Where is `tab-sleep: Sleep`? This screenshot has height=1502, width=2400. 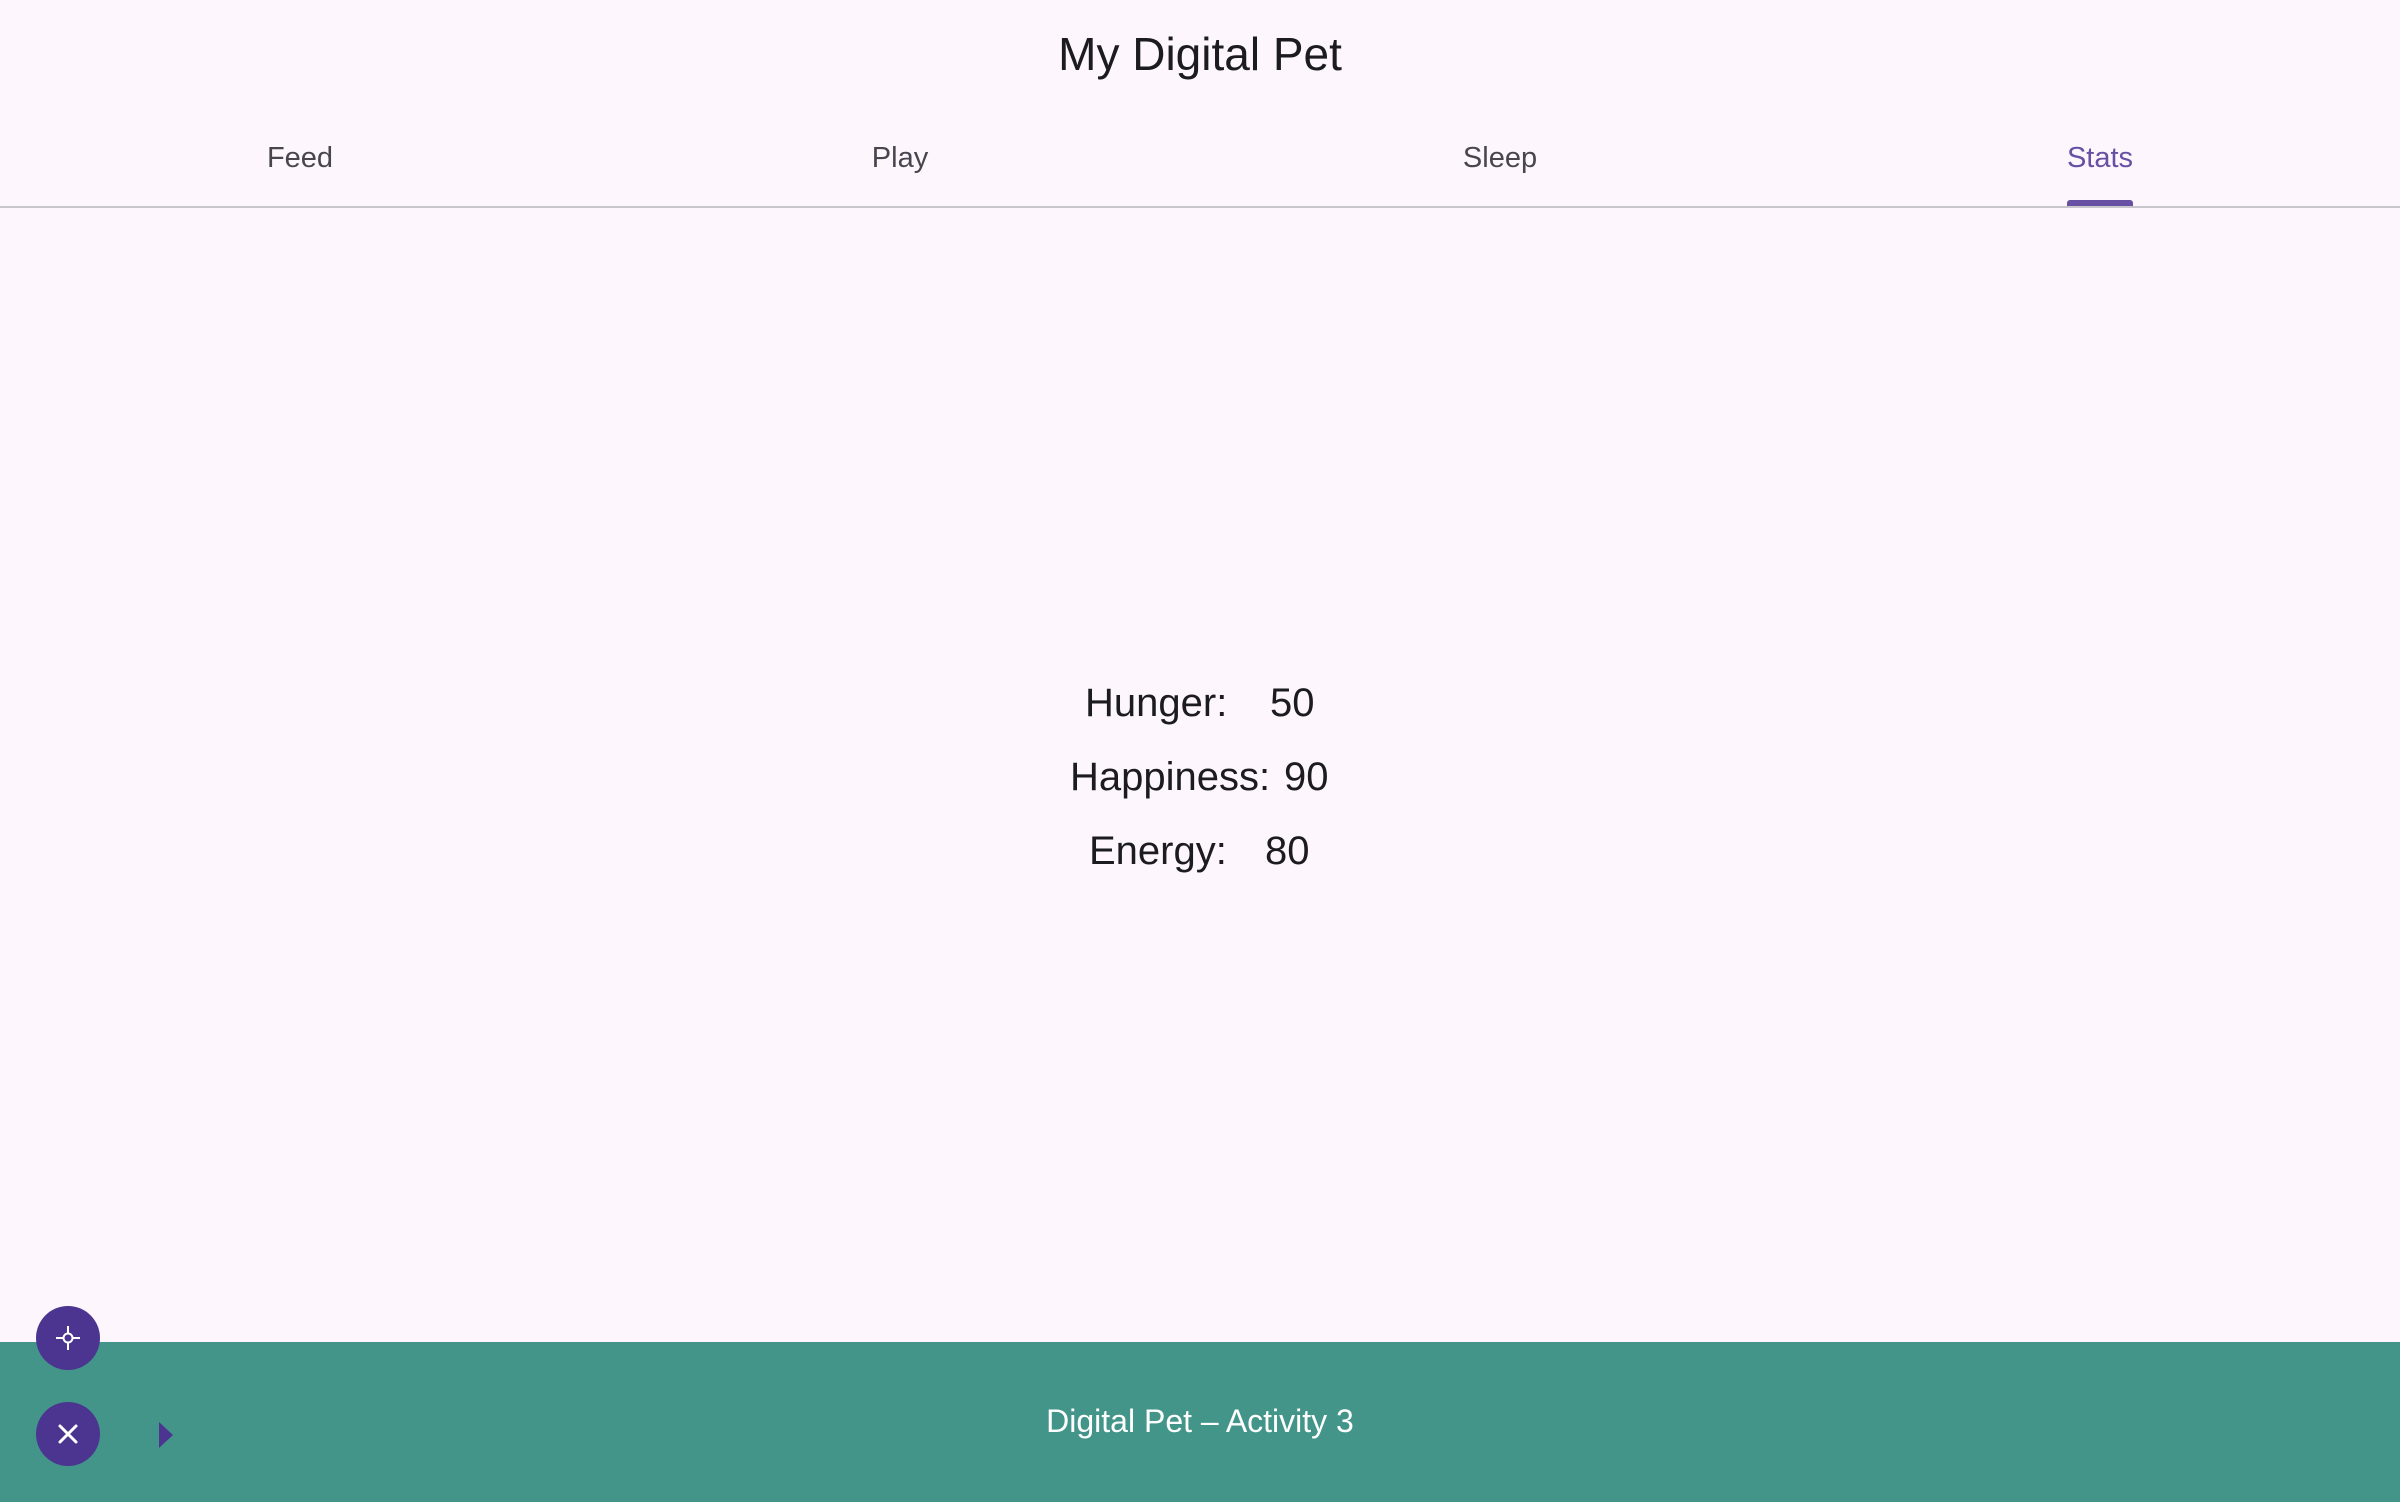
tab-sleep: Sleep is located at coordinates (1500, 166).